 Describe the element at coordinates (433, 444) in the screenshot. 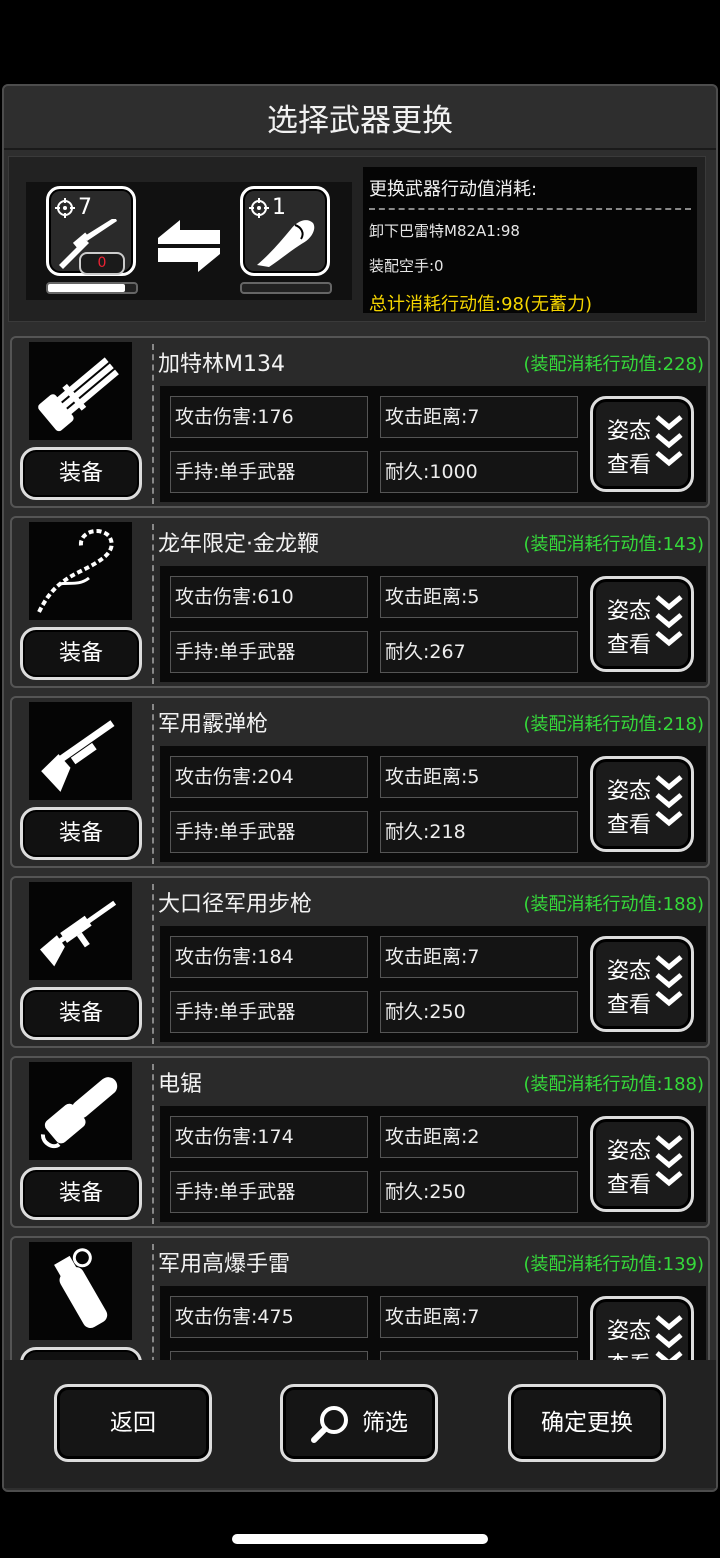

I see `weapon-stats: 攻击伤害:176 攻击距离:7 手持:单手武器 耐久:1000 姿态 查看` at that location.